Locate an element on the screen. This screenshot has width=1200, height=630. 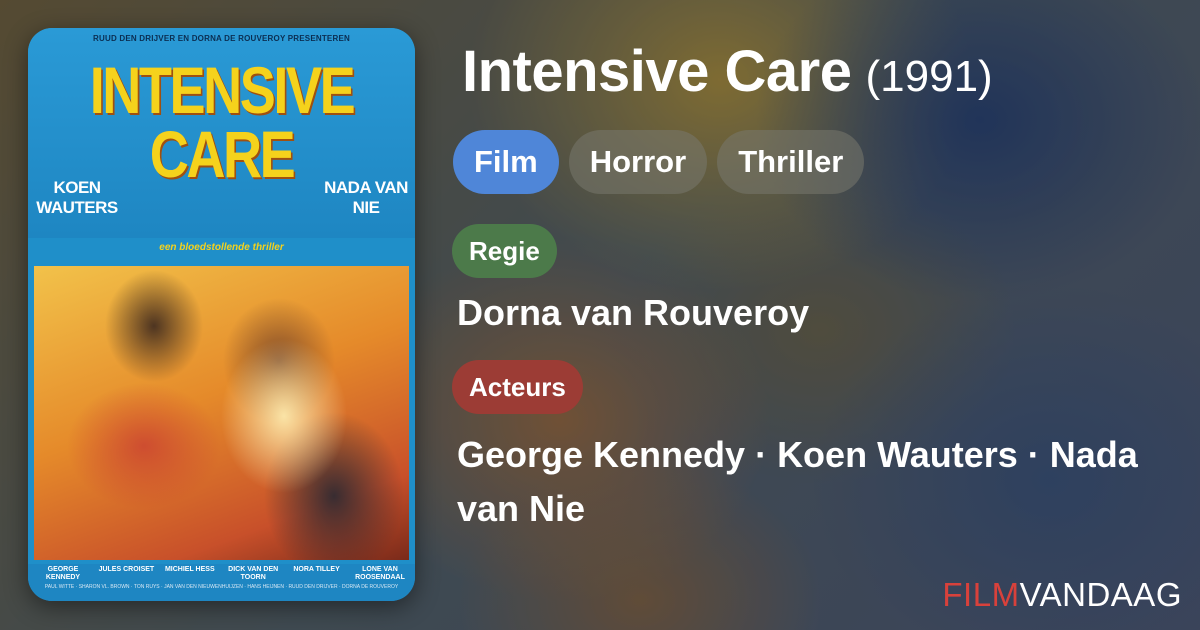
poster-credit: MICHIEL HESS is located at coordinates (189, 569).